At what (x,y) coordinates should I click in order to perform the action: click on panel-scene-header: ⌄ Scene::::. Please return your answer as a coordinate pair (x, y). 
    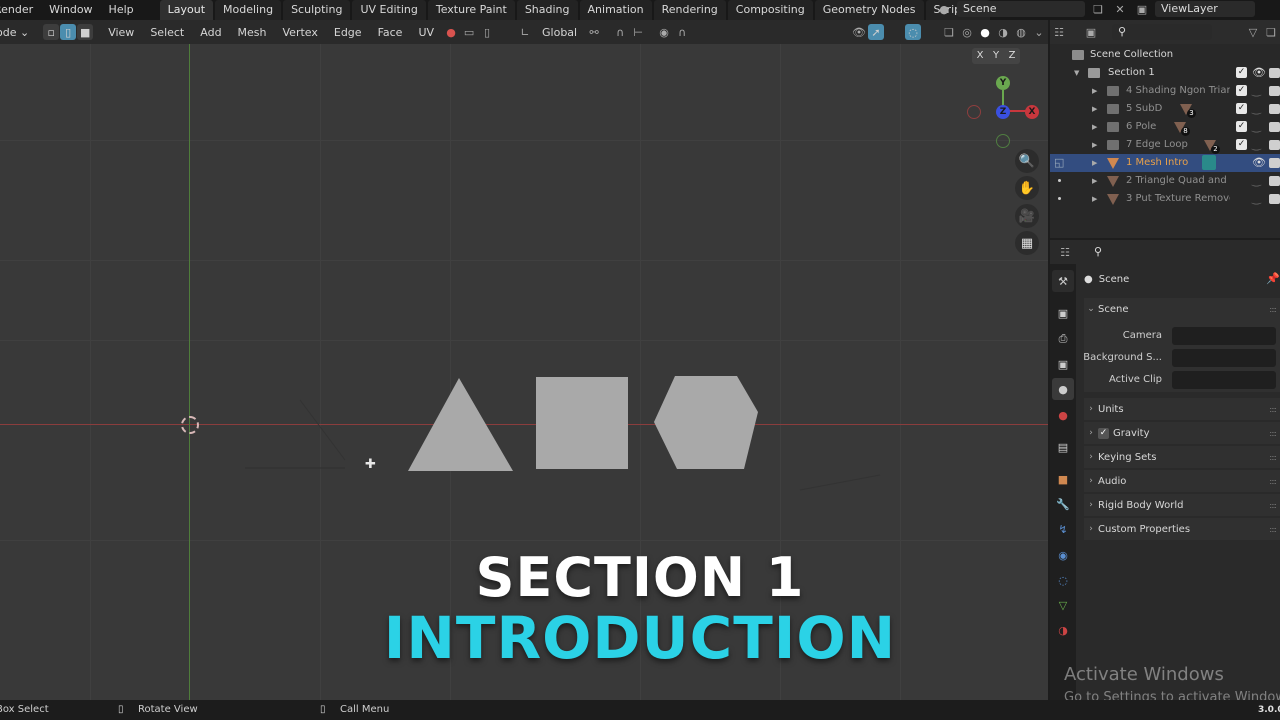
    Looking at the image, I should click on (1182, 309).